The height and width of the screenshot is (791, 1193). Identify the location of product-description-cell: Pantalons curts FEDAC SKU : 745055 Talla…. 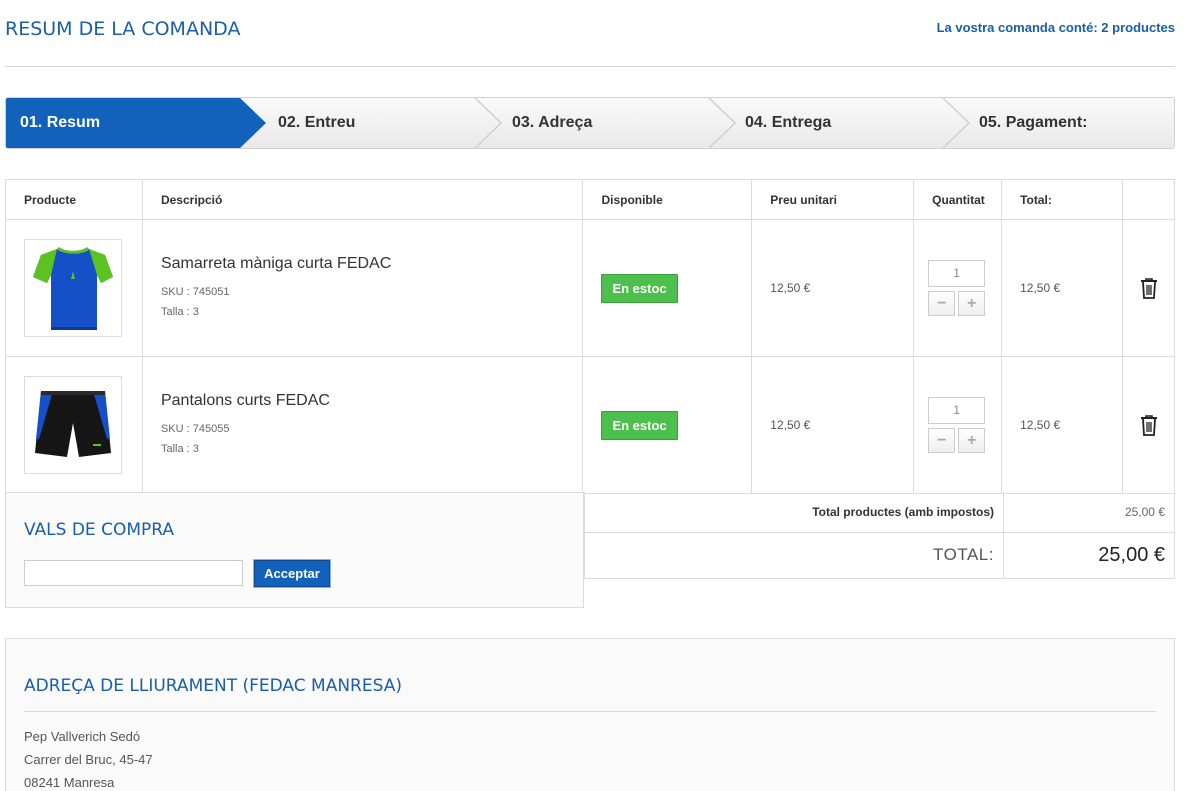
(362, 425).